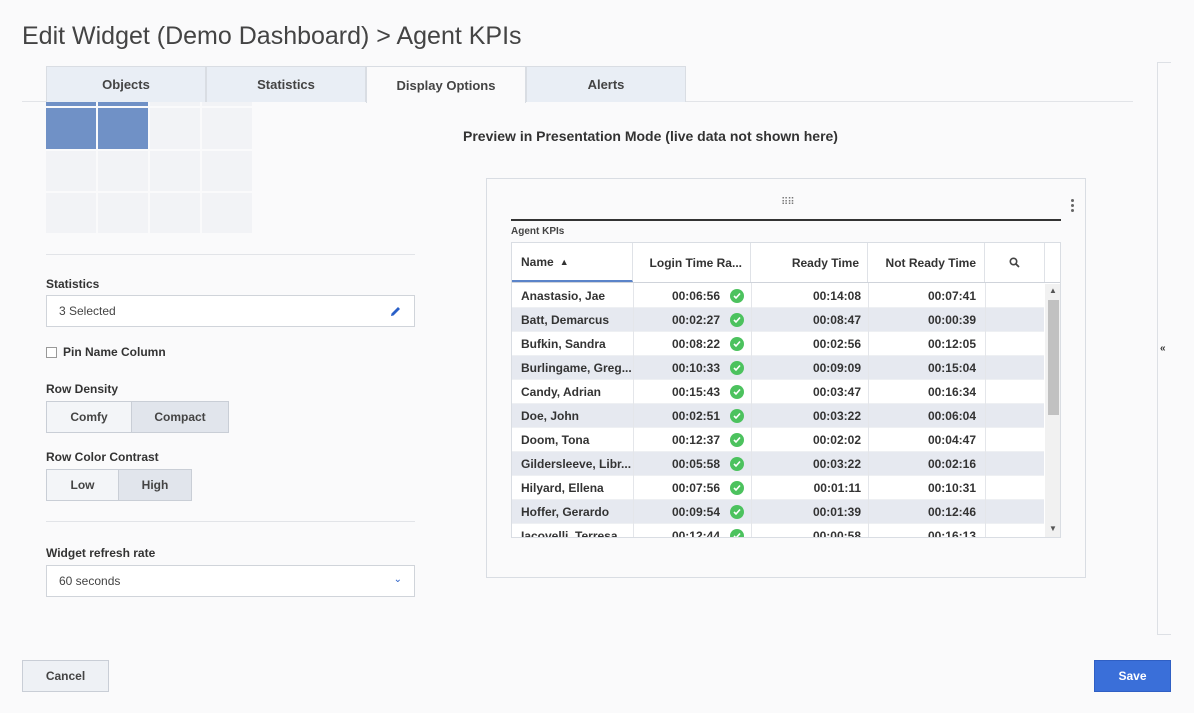 The width and height of the screenshot is (1194, 713). I want to click on login-time-cell: 00:15:43, so click(692, 392).